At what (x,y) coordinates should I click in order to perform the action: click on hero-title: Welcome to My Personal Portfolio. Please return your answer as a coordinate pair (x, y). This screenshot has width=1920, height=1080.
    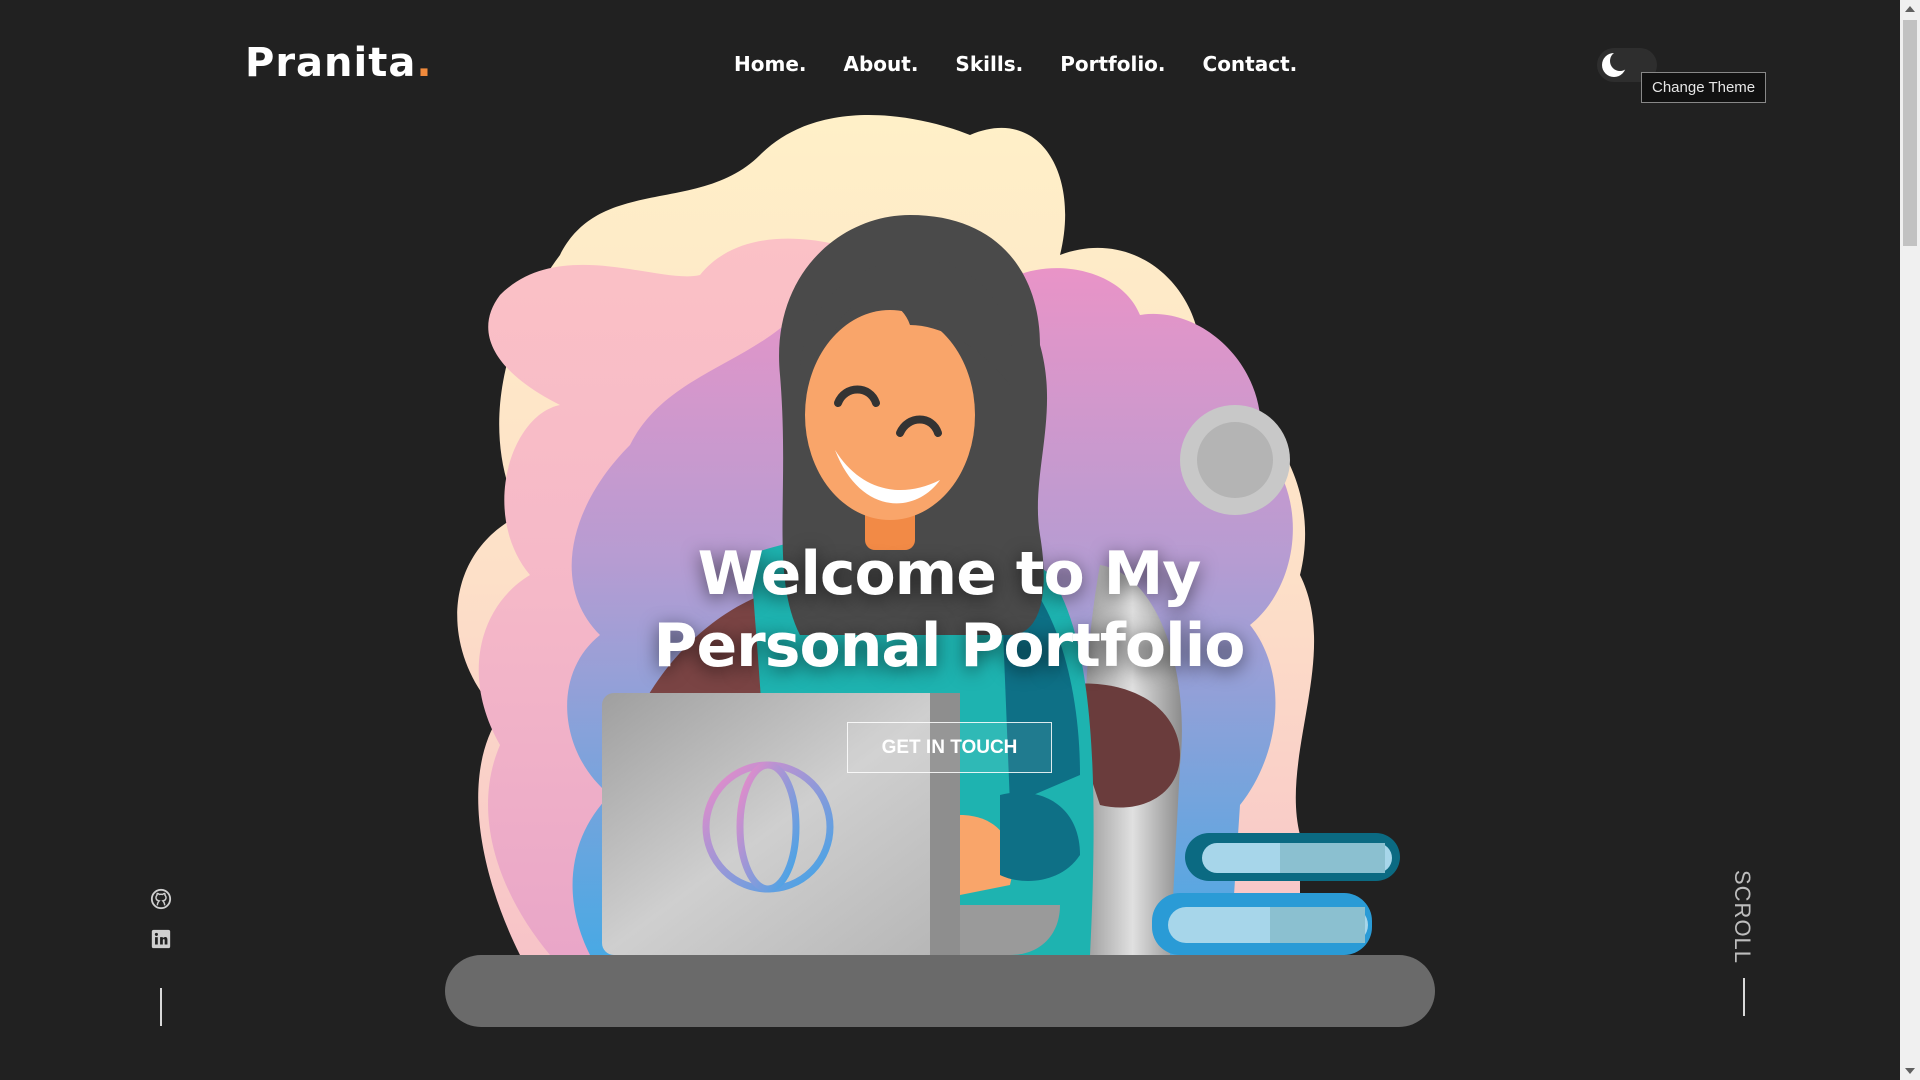
    Looking at the image, I should click on (949, 610).